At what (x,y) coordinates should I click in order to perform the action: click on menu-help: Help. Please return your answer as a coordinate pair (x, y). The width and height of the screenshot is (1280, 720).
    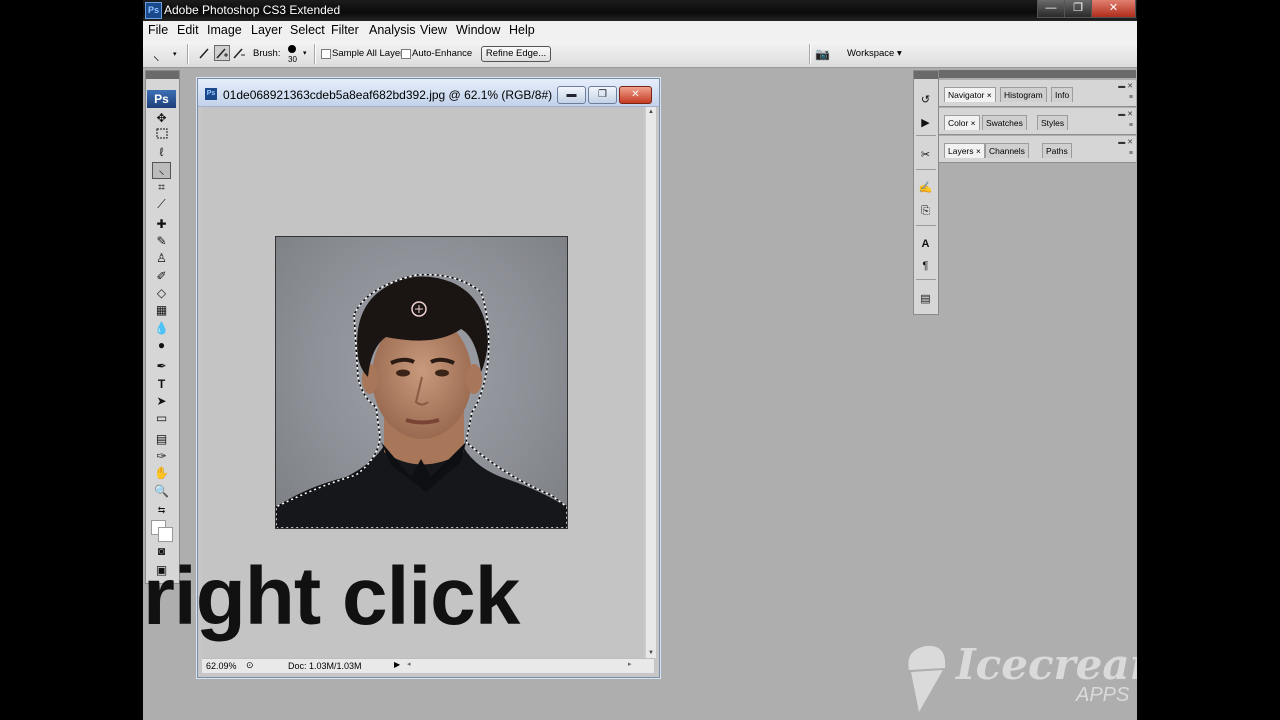
    Looking at the image, I should click on (522, 30).